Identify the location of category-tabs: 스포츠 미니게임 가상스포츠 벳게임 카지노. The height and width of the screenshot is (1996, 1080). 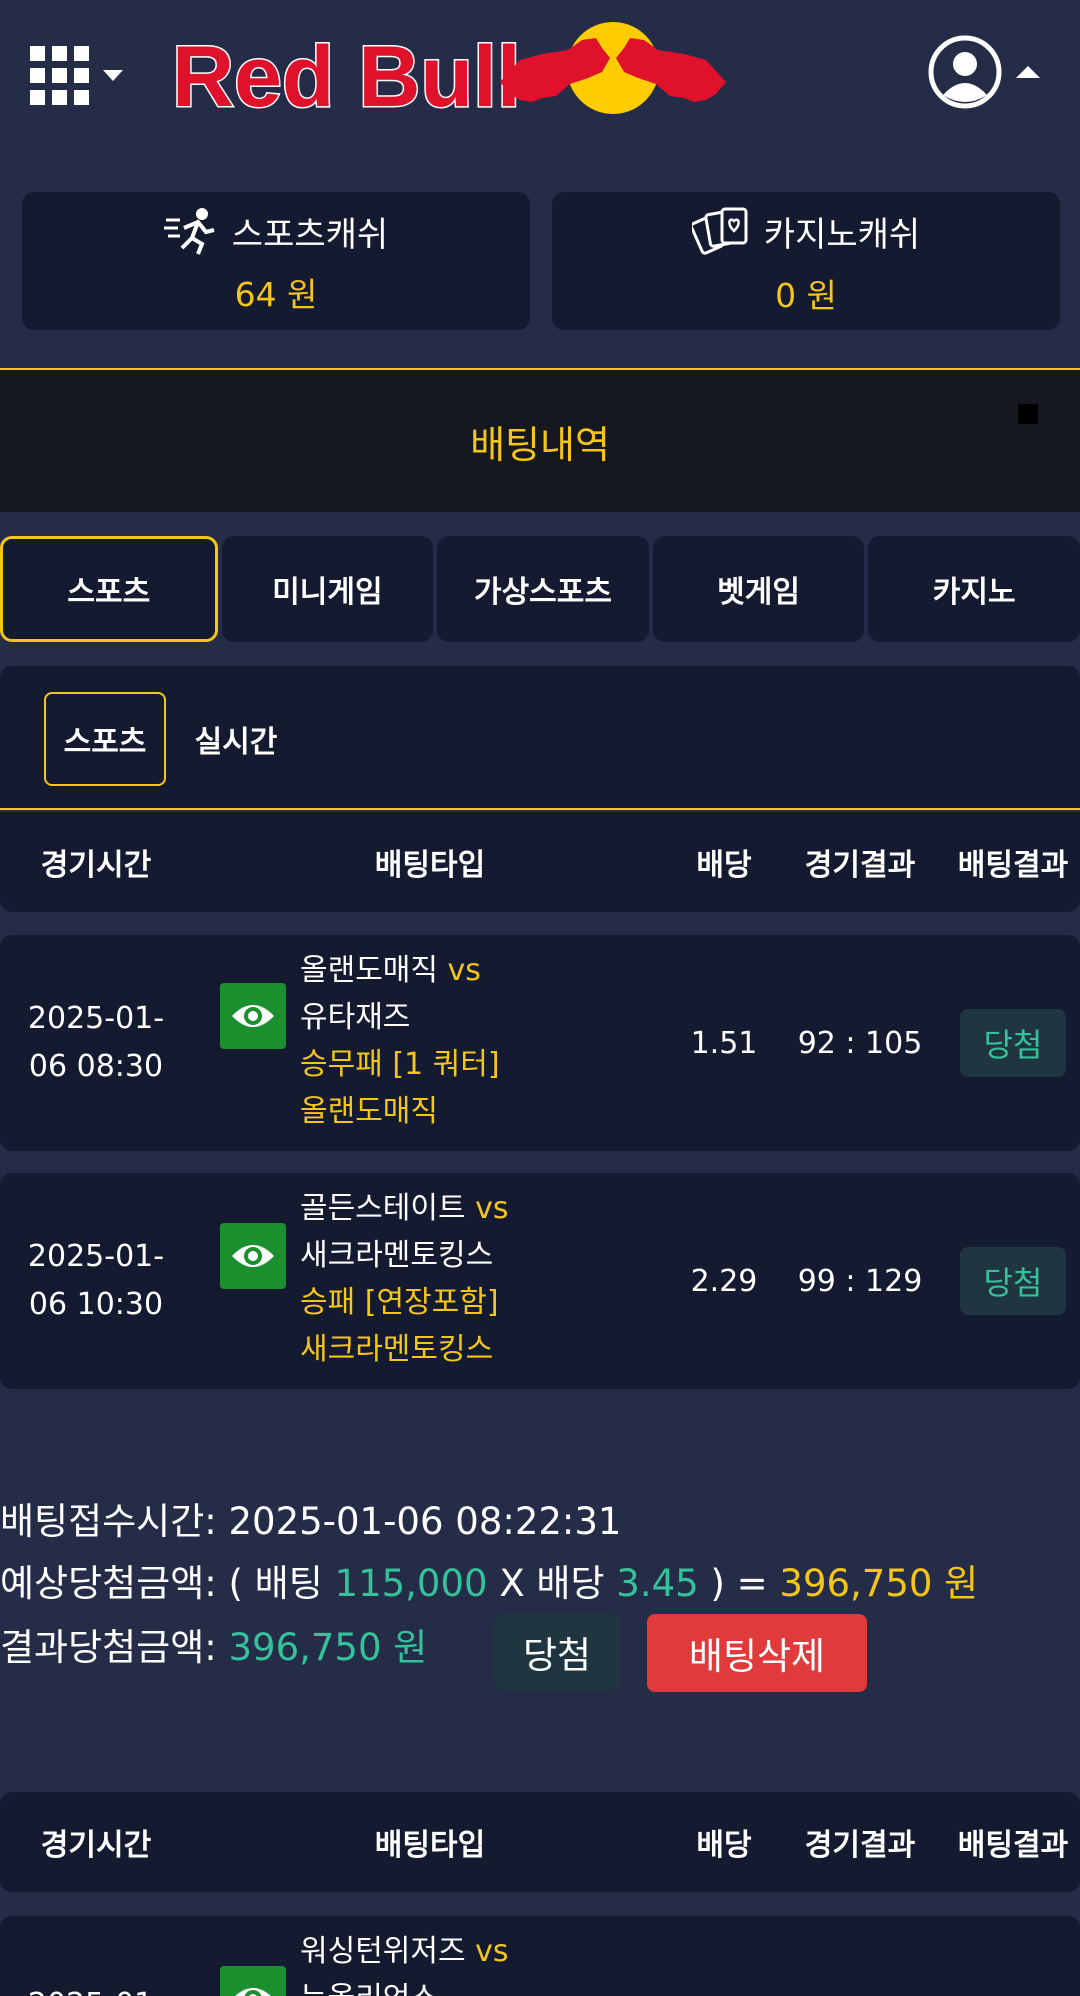
(540, 589).